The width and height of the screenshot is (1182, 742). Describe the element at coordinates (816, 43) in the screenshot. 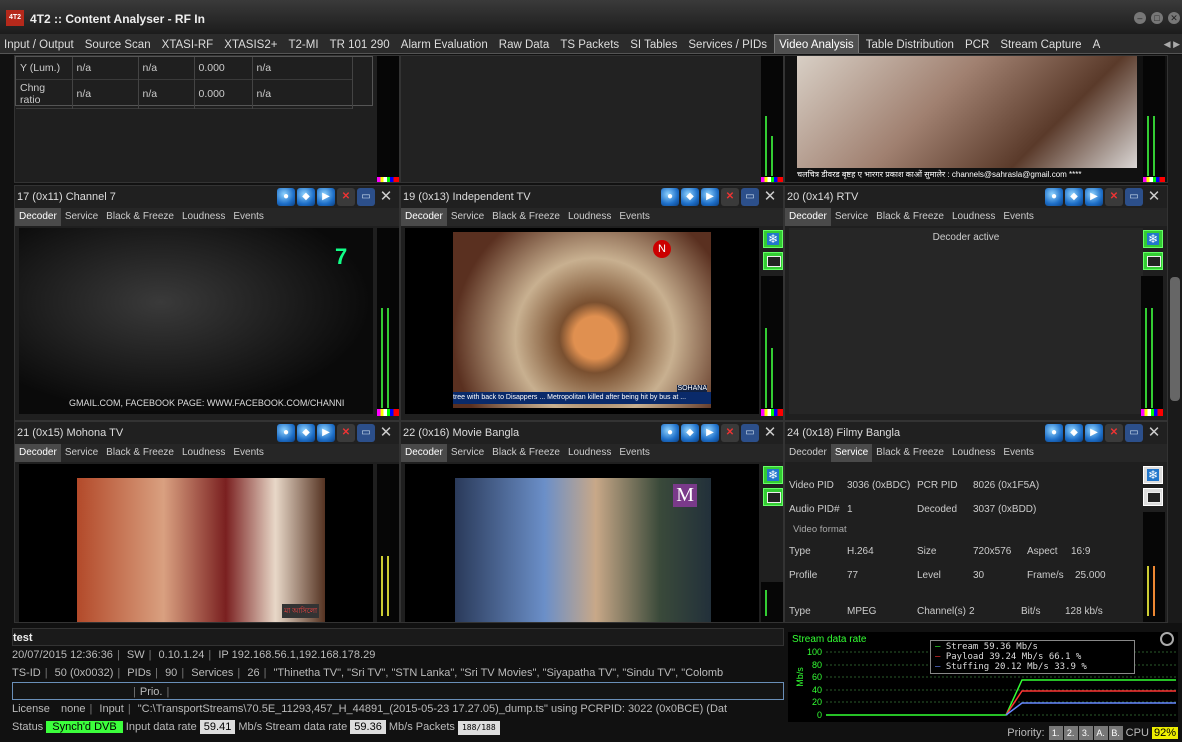

I see `tab-video-analysis: Video Analysis` at that location.